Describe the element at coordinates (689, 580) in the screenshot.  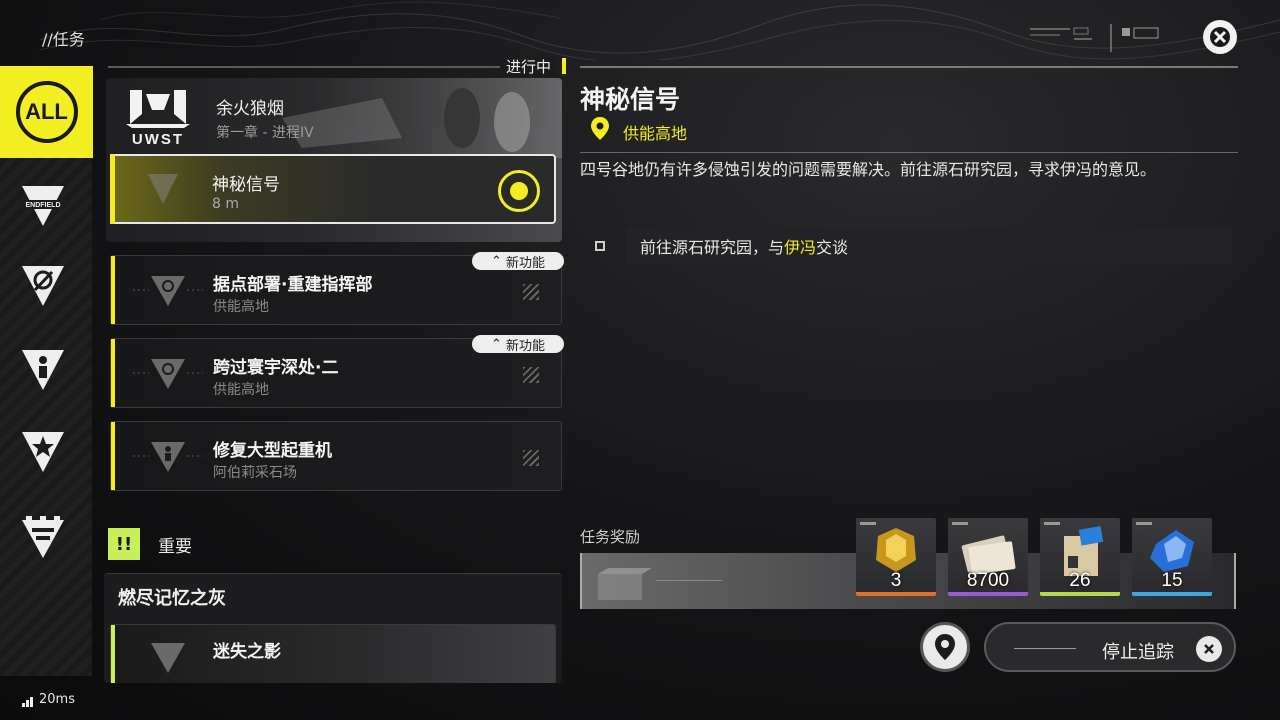
I see `reward-arrow-decoration` at that location.